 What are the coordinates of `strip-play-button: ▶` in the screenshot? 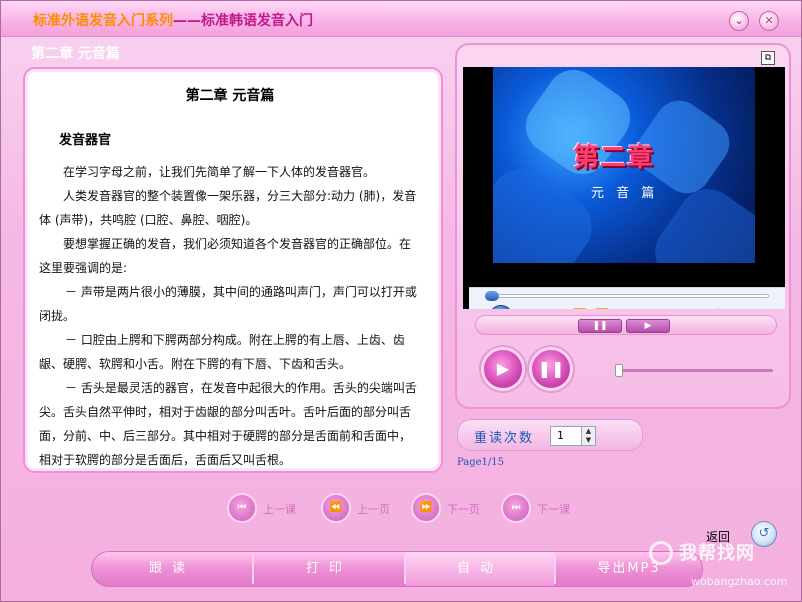 It's located at (648, 326).